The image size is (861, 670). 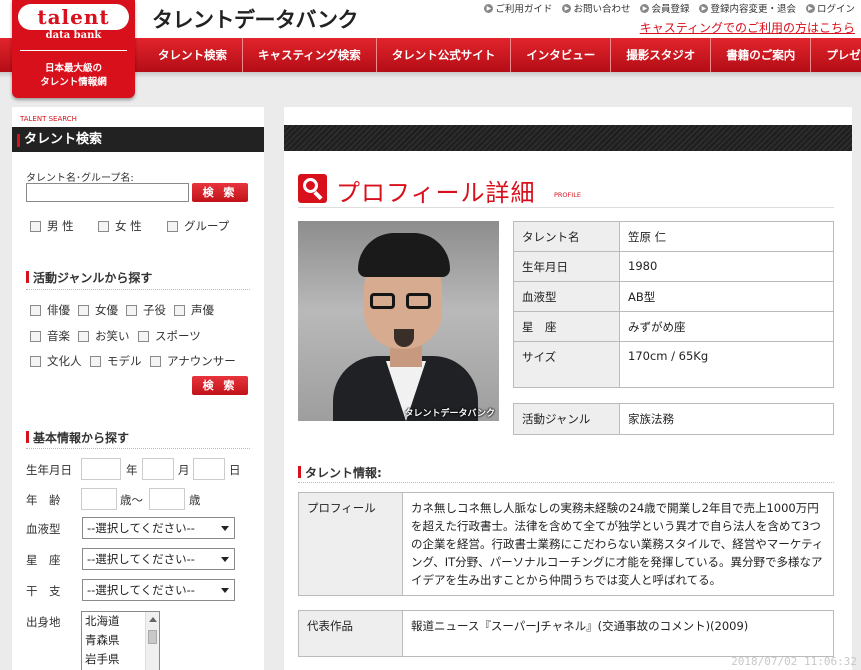 I want to click on checkbox-label: 女 性, so click(x=128, y=226).